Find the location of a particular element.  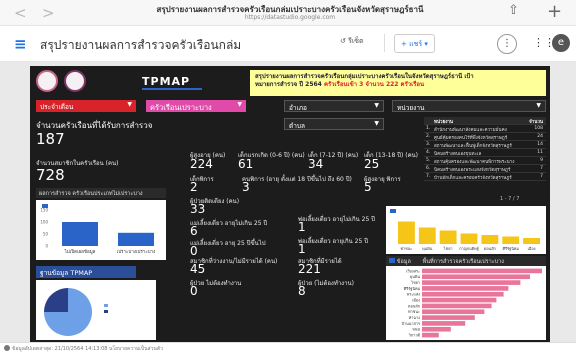

table-row: 6. นิคมสร้างตนเองพระแสงจังหวัดสุราษฎร์ 7 is located at coordinates (485, 169).